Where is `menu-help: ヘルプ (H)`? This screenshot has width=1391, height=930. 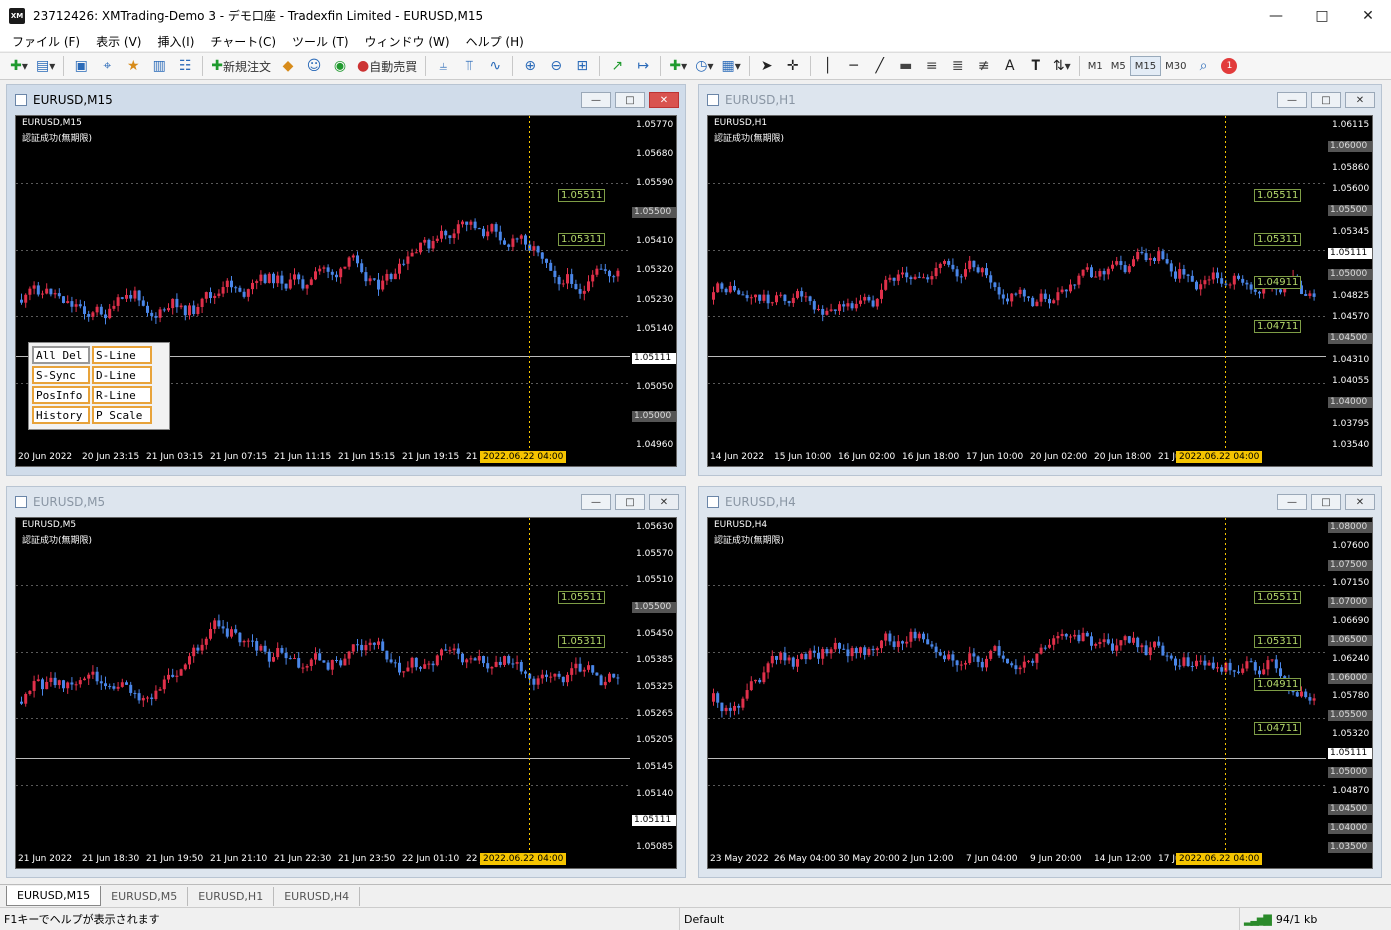 menu-help: ヘルプ (H) is located at coordinates (495, 41).